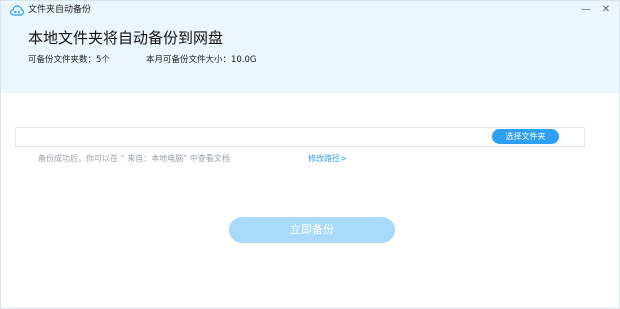 The height and width of the screenshot is (309, 620). What do you see at coordinates (69, 60) in the screenshot?
I see `folder-count-stat: 可备份文件夹数：5个` at bounding box center [69, 60].